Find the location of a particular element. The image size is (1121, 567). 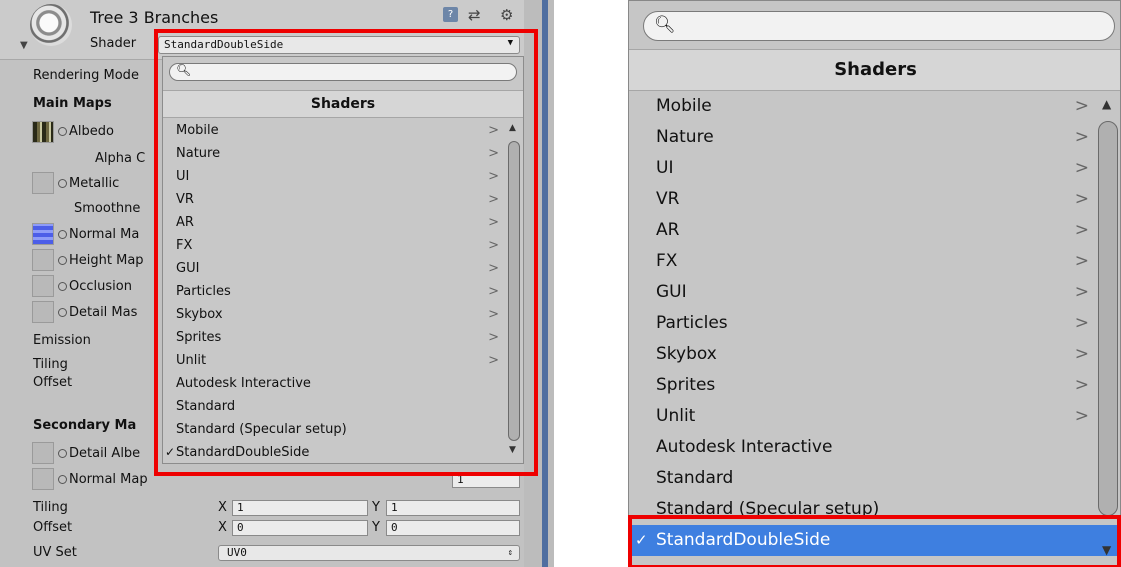

shader-menu-item: Sprites > is located at coordinates (864, 385).